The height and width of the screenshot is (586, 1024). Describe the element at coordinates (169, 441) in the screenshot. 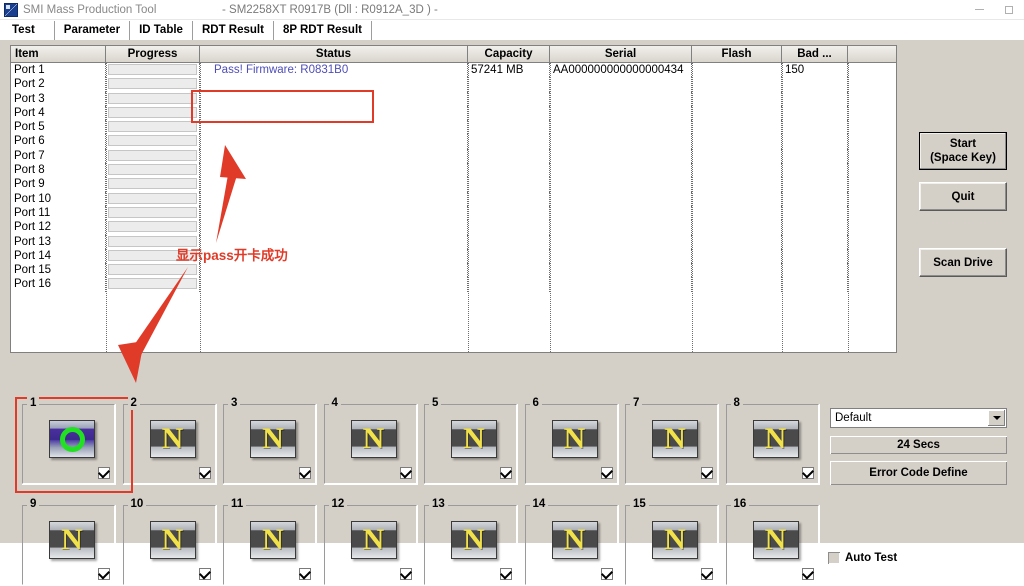

I see `device-slot: 2N` at that location.